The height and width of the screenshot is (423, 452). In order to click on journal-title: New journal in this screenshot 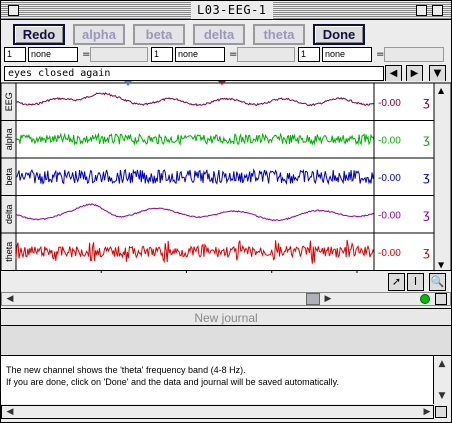, I will do `click(226, 317)`.